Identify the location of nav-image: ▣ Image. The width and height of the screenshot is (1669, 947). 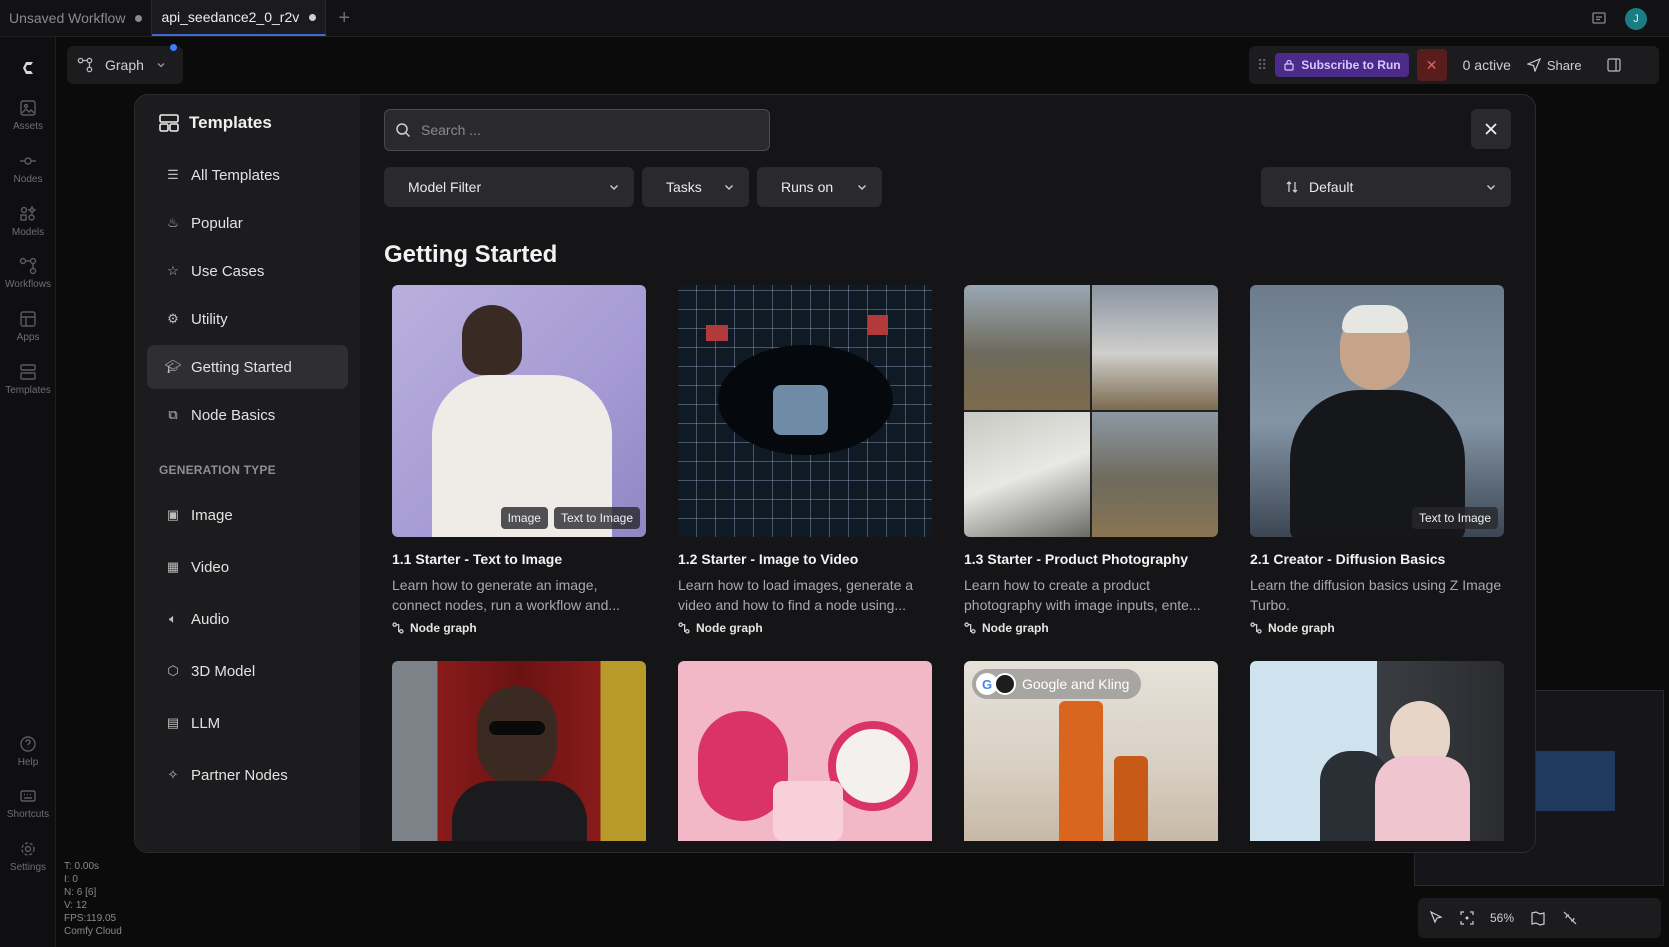
(247, 515).